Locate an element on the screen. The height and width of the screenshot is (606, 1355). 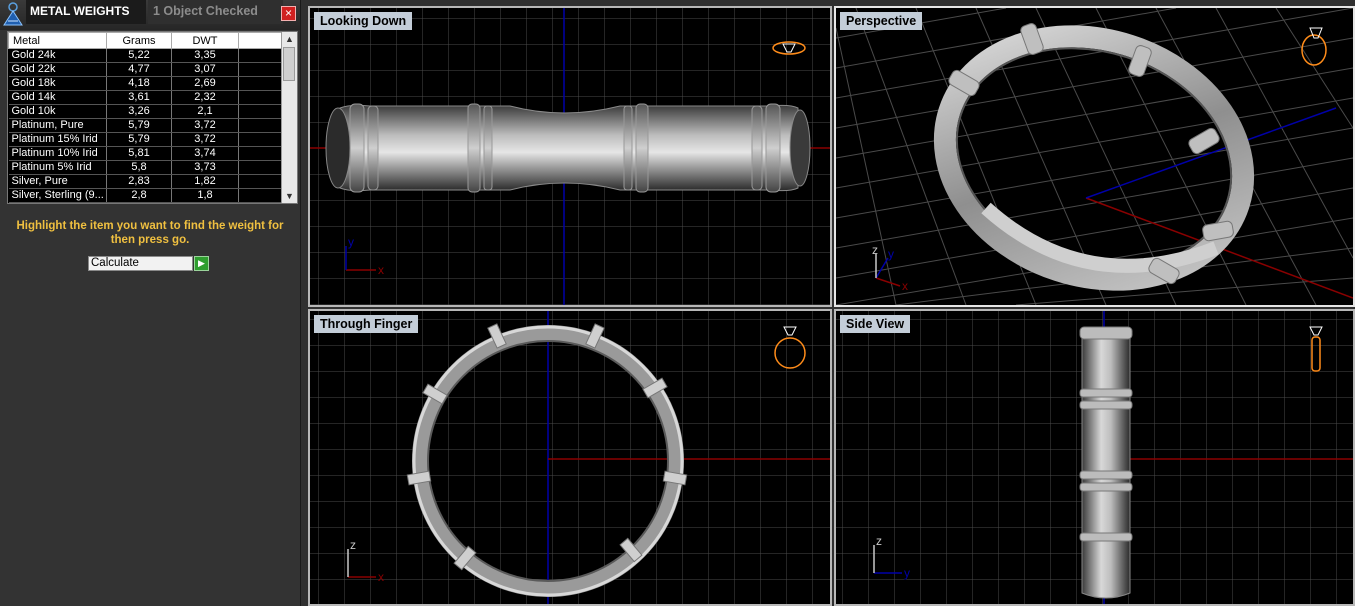
table-row: Gold 14k 3,61 2,32 is located at coordinates (147, 97).